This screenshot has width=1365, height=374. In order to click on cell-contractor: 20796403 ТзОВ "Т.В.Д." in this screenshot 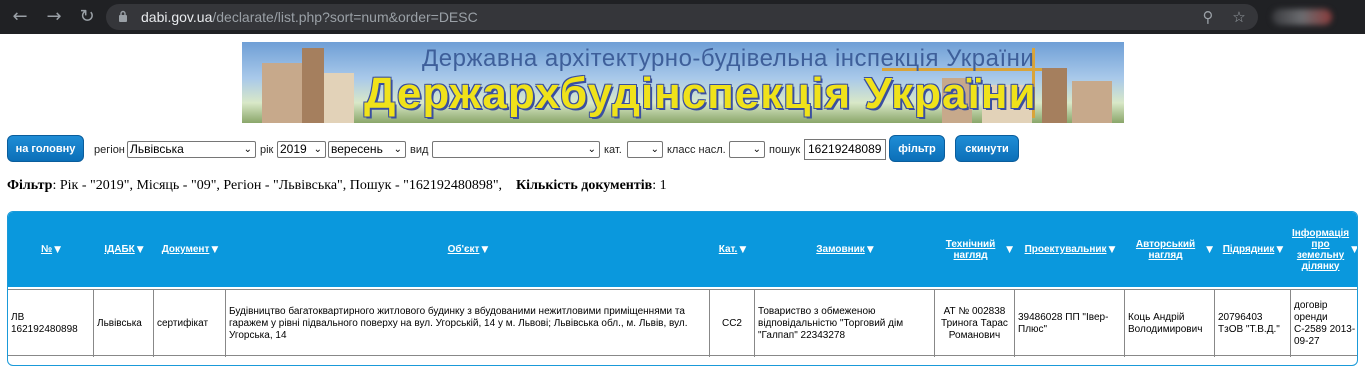, I will do `click(1253, 323)`.